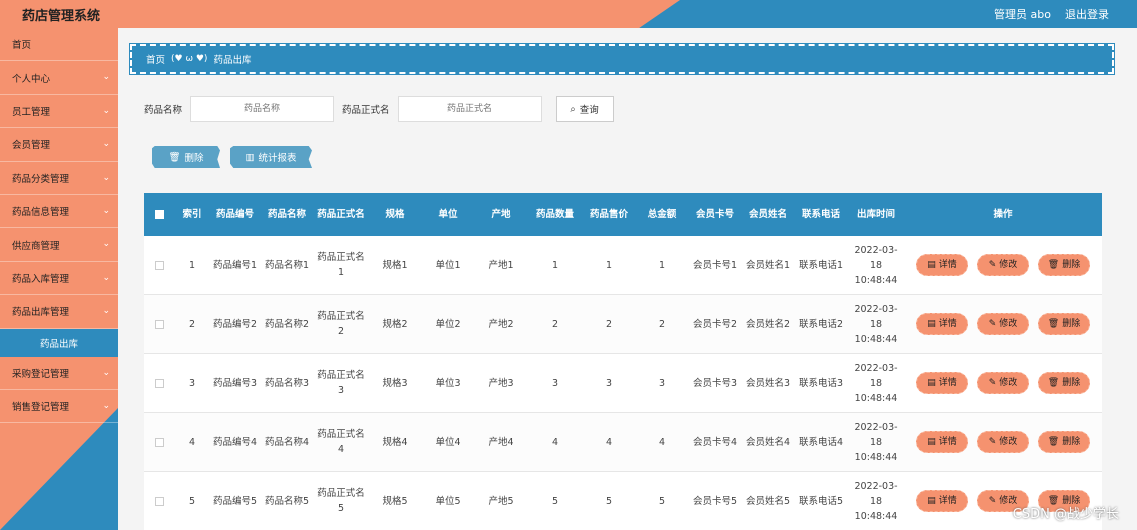 The image size is (1137, 530). What do you see at coordinates (395, 214) in the screenshot?
I see `header-spec: 规格` at bounding box center [395, 214].